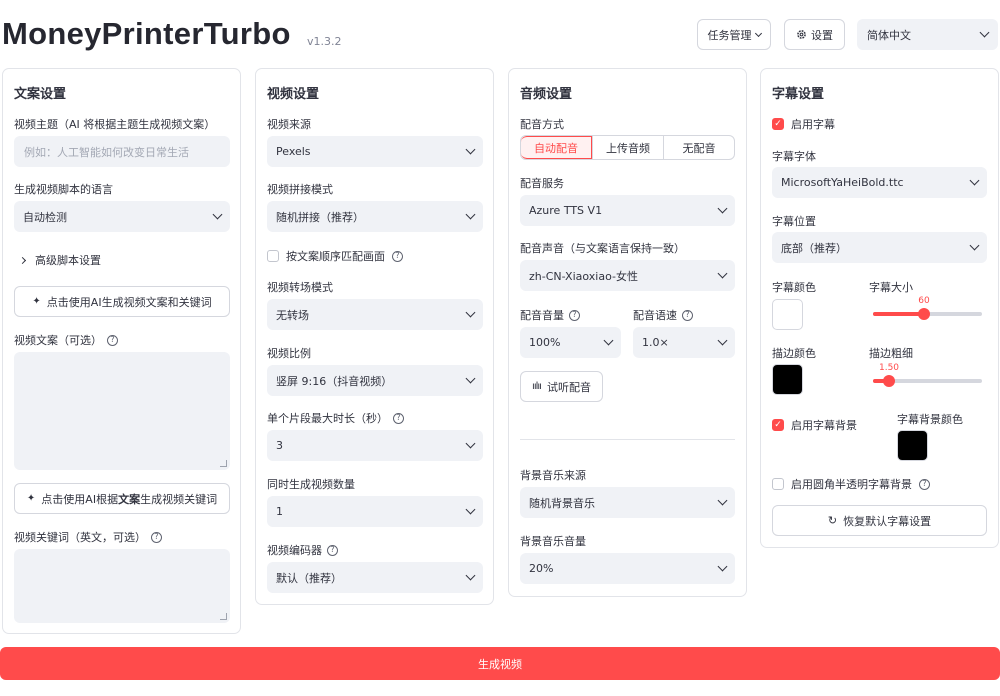  Describe the element at coordinates (334, 381) in the screenshot. I see `ratio-value: 竖屏 9:16（抖音视频）` at that location.